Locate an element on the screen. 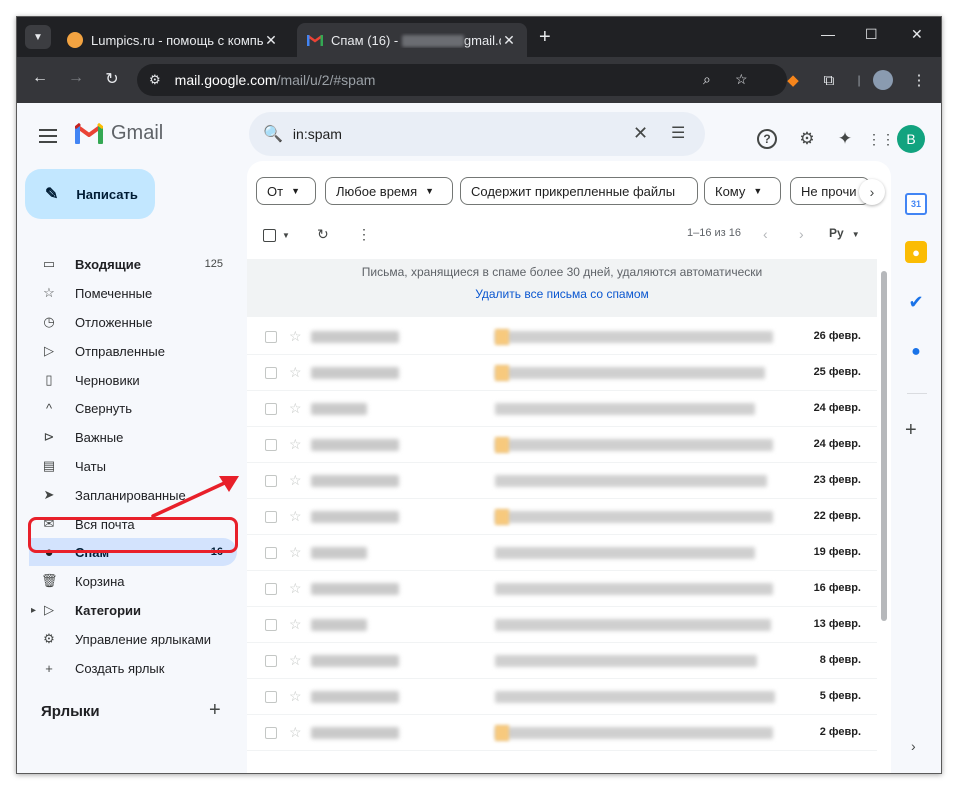 This screenshot has height=790, width=958. gemini-sparkle-icon: ✦ is located at coordinates (845, 139).